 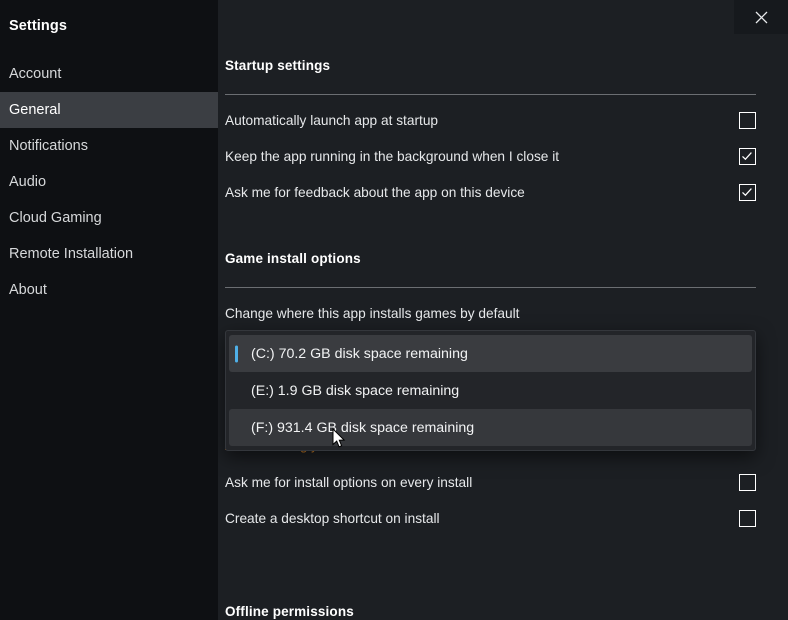 What do you see at coordinates (48, 146) in the screenshot?
I see `sidebar-item-label: Notifications` at bounding box center [48, 146].